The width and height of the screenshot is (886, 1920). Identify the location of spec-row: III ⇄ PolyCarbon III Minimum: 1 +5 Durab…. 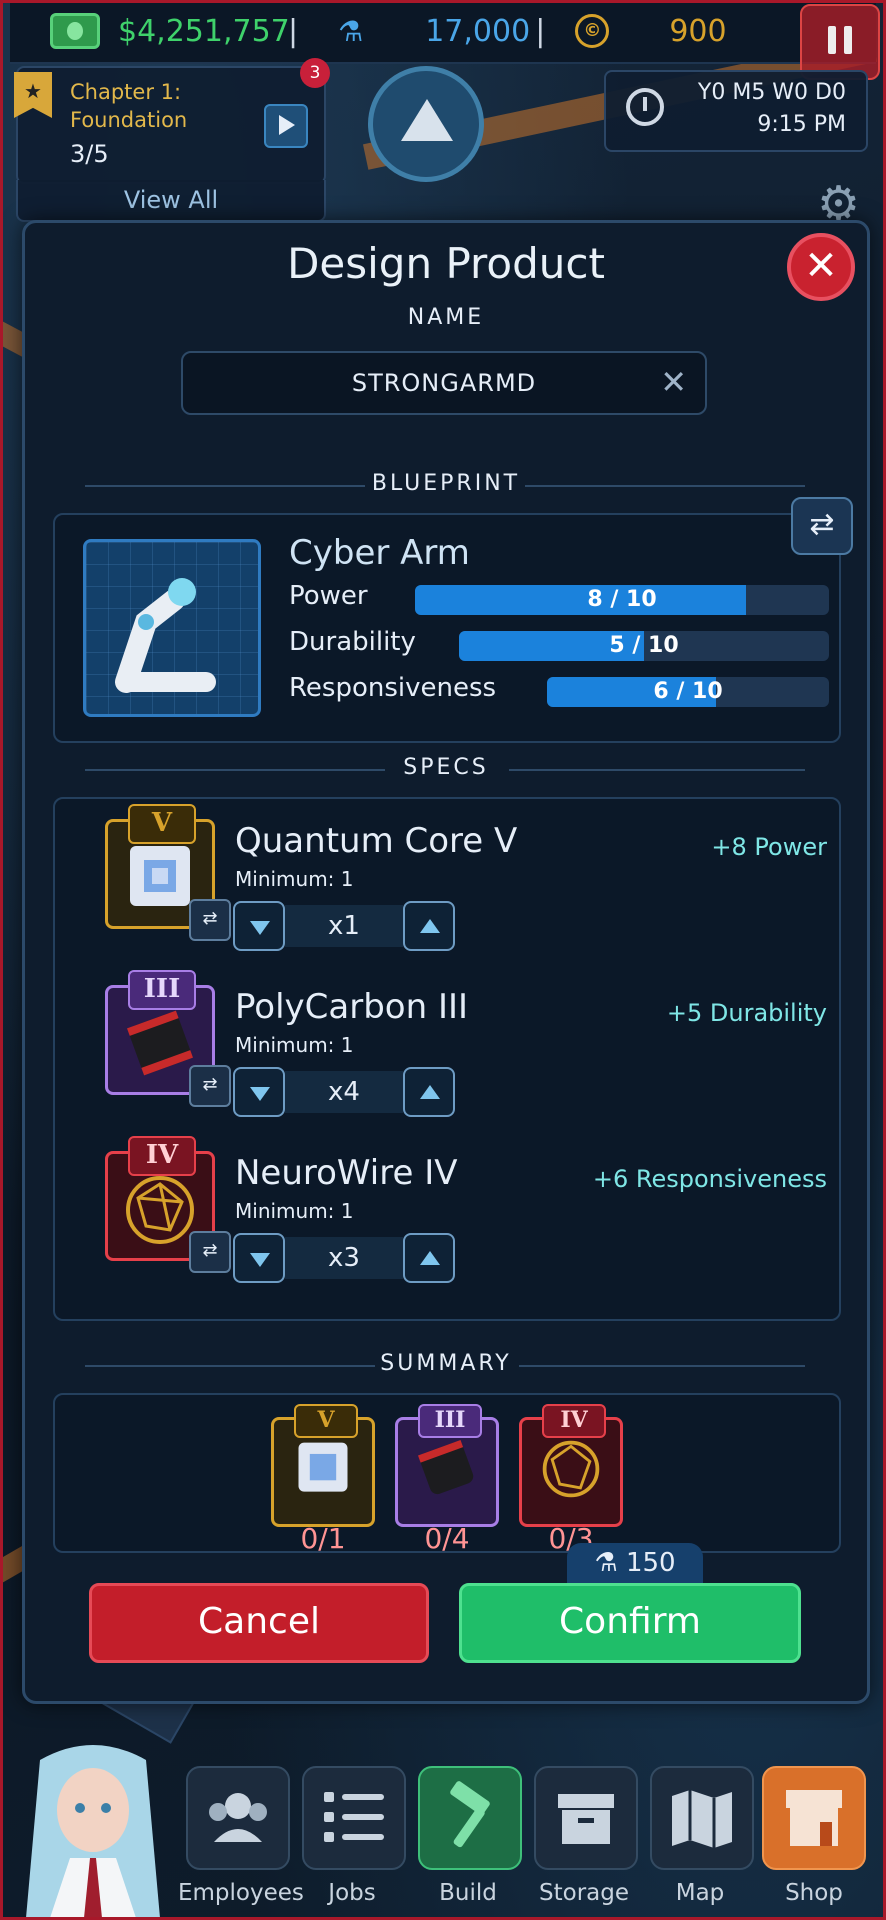
(455, 1041).